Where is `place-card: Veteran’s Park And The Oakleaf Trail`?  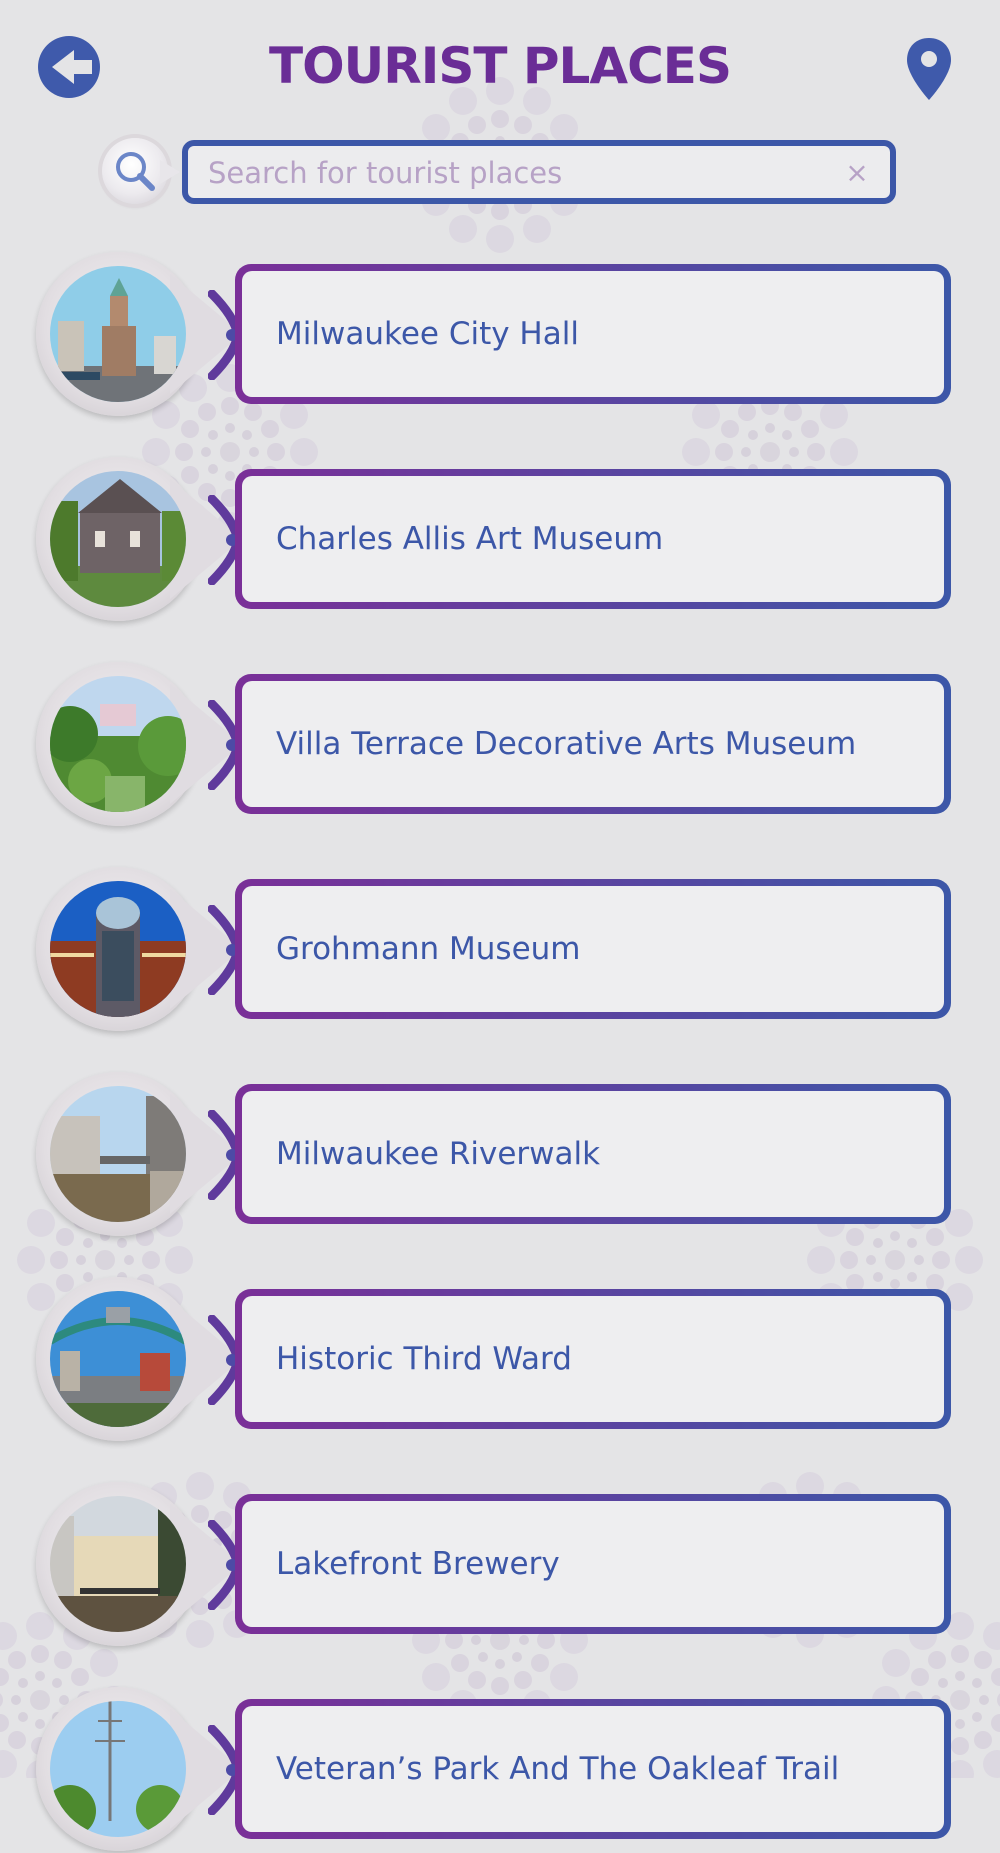 place-card: Veteran’s Park And The Oakleaf Trail is located at coordinates (593, 1769).